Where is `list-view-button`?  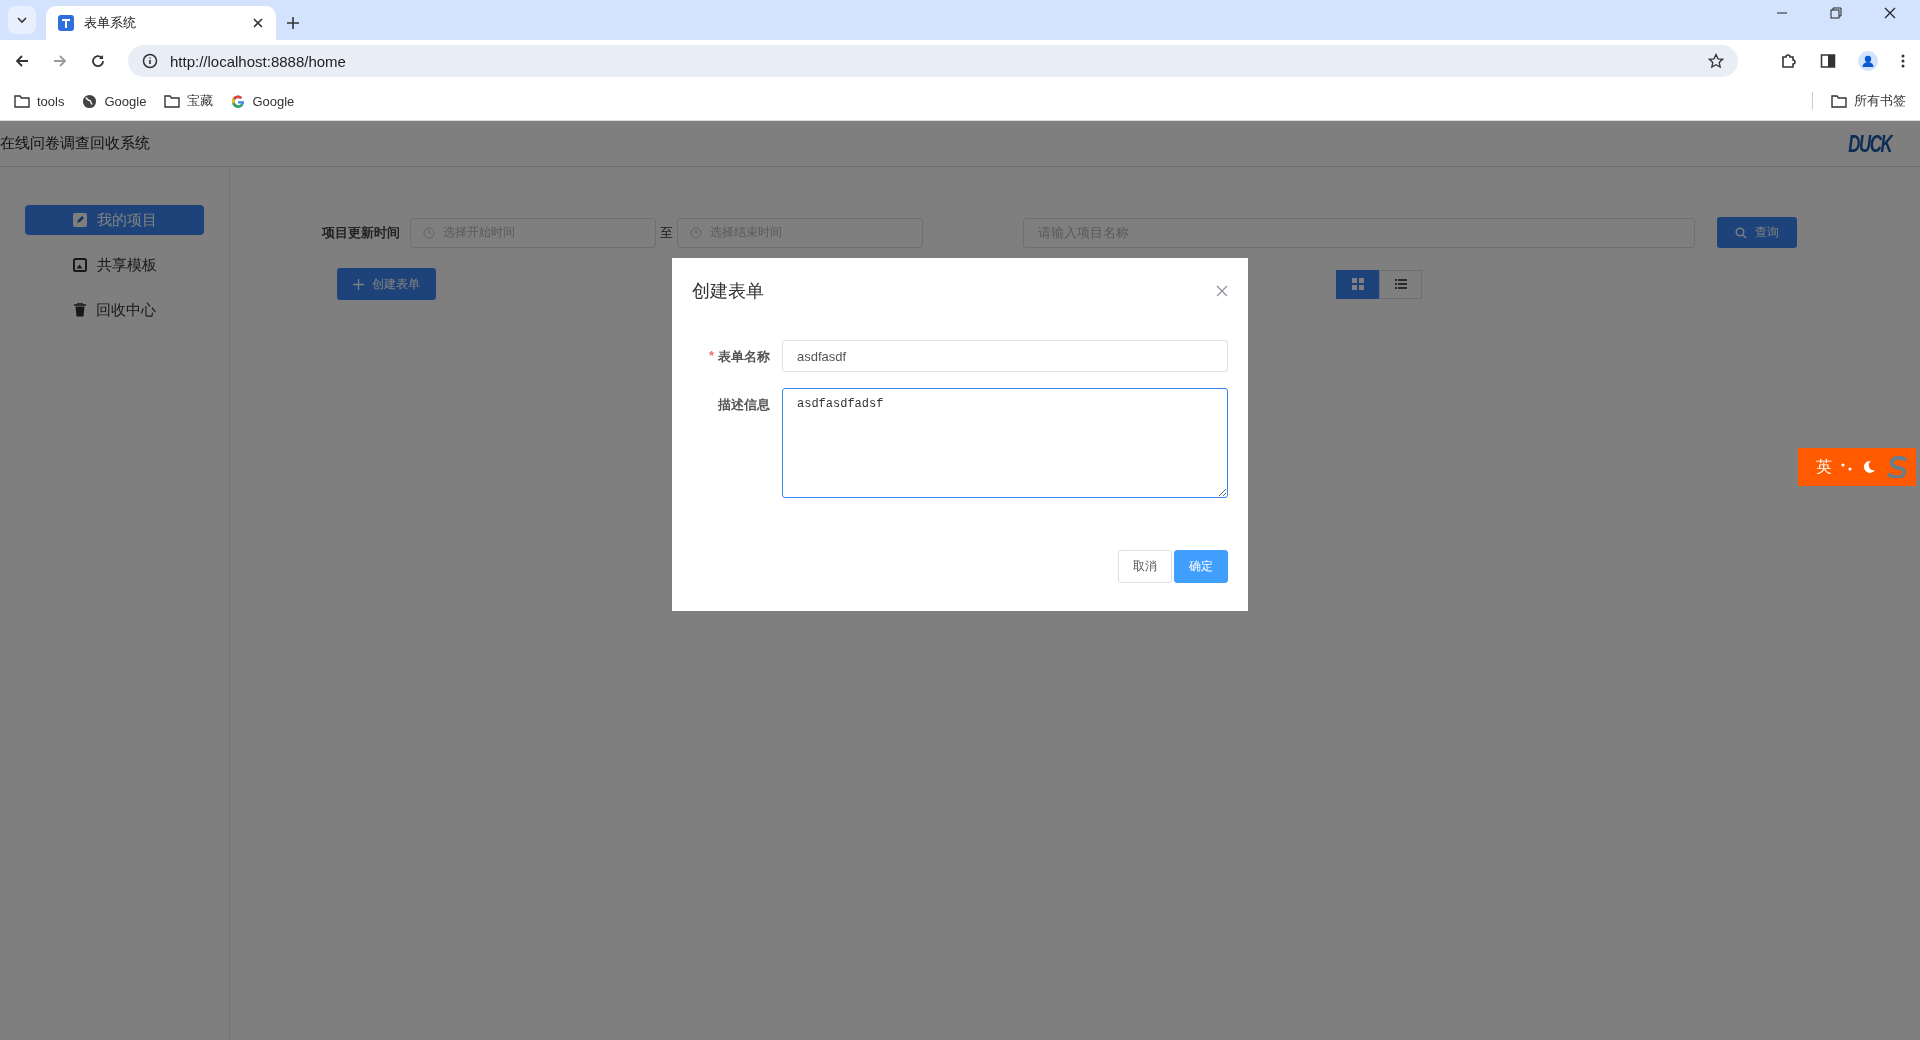
list-view-button is located at coordinates (1400, 284).